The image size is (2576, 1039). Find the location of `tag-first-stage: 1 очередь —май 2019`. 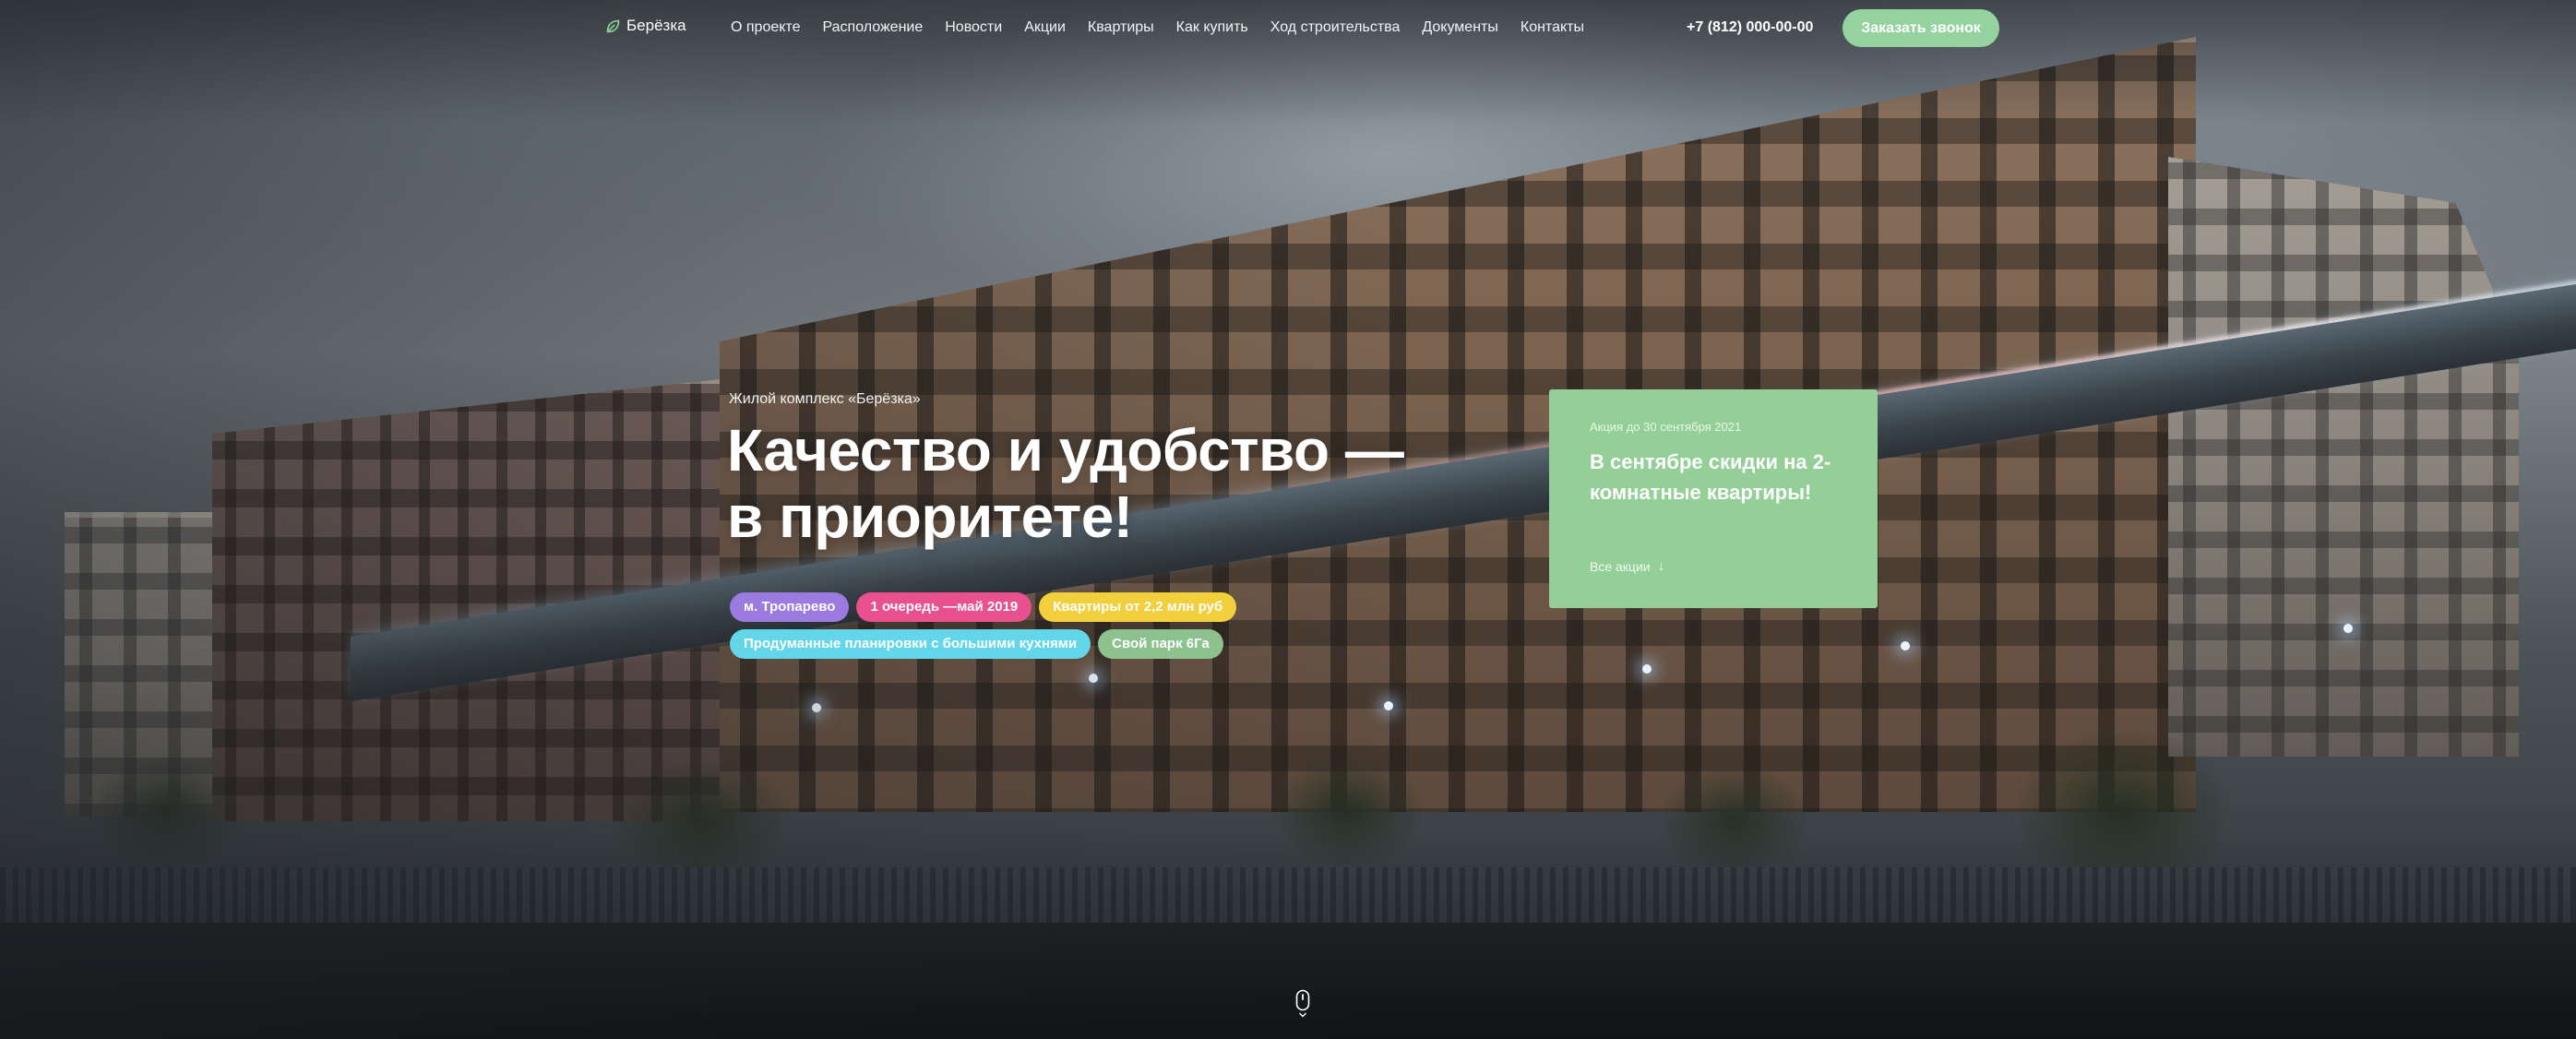

tag-first-stage: 1 очередь —май 2019 is located at coordinates (944, 607).